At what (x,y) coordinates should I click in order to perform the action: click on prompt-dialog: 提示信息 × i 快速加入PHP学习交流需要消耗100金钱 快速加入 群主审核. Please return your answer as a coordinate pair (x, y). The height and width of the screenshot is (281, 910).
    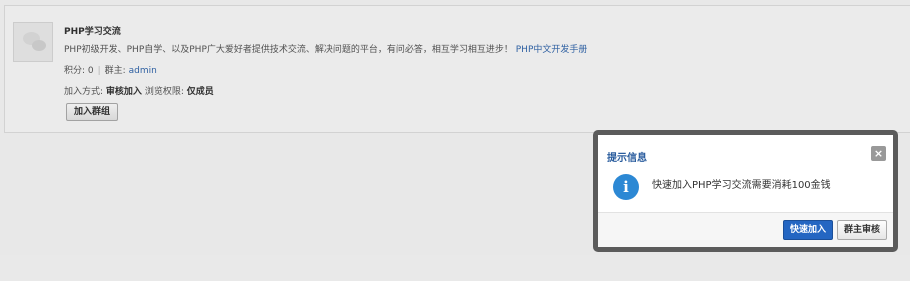
    Looking at the image, I should click on (745, 191).